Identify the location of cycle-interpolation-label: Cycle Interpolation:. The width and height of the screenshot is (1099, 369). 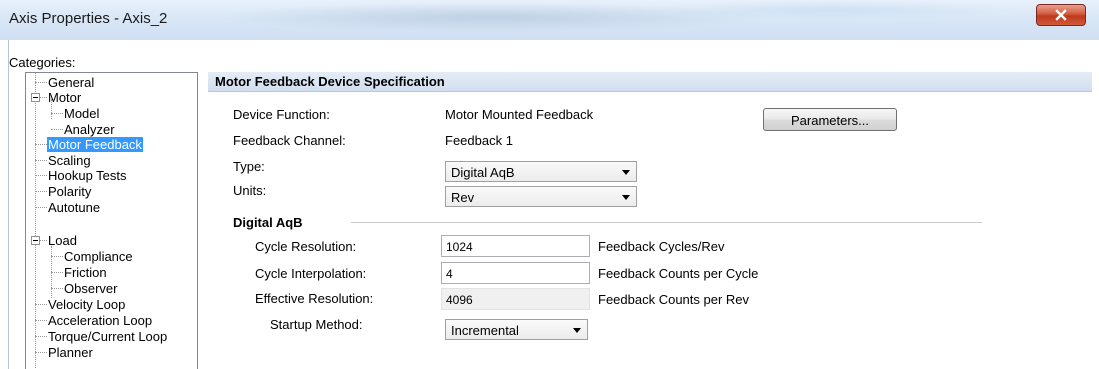
(311, 273).